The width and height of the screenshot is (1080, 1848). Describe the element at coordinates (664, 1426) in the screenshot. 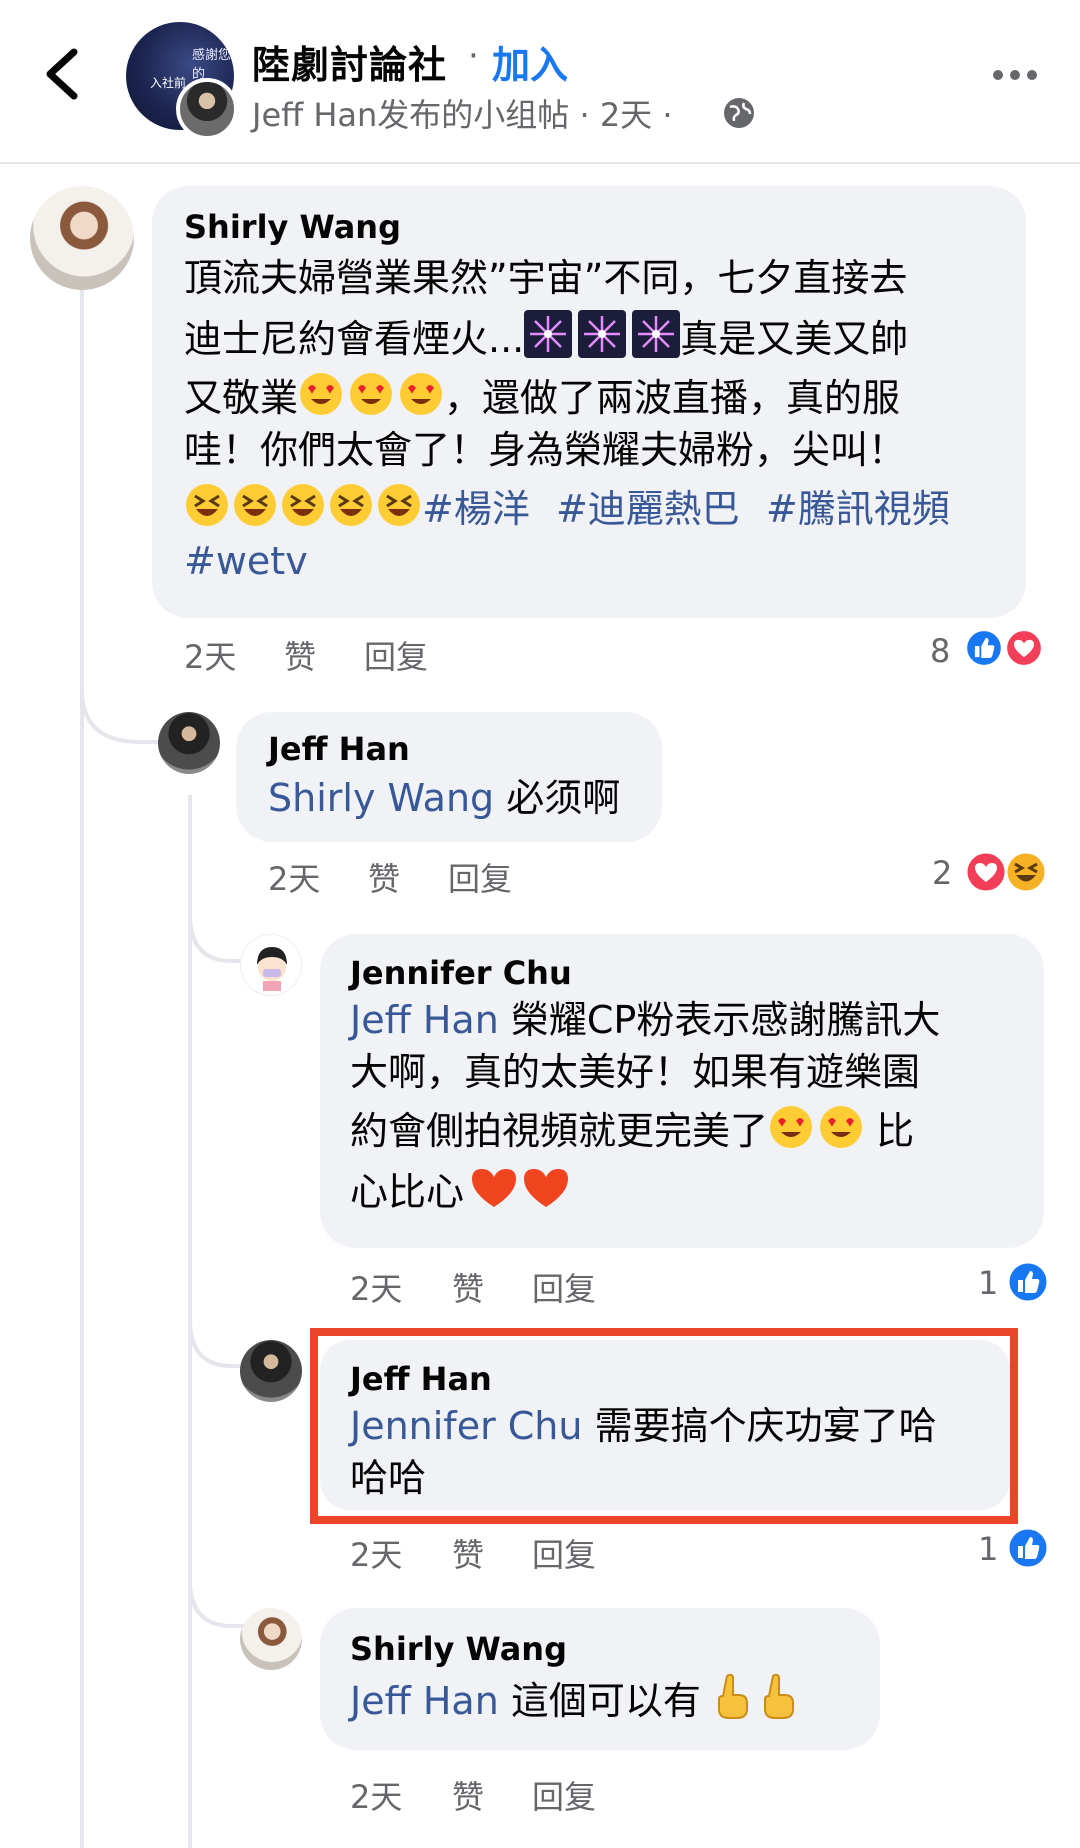

I see `highlight-box` at that location.